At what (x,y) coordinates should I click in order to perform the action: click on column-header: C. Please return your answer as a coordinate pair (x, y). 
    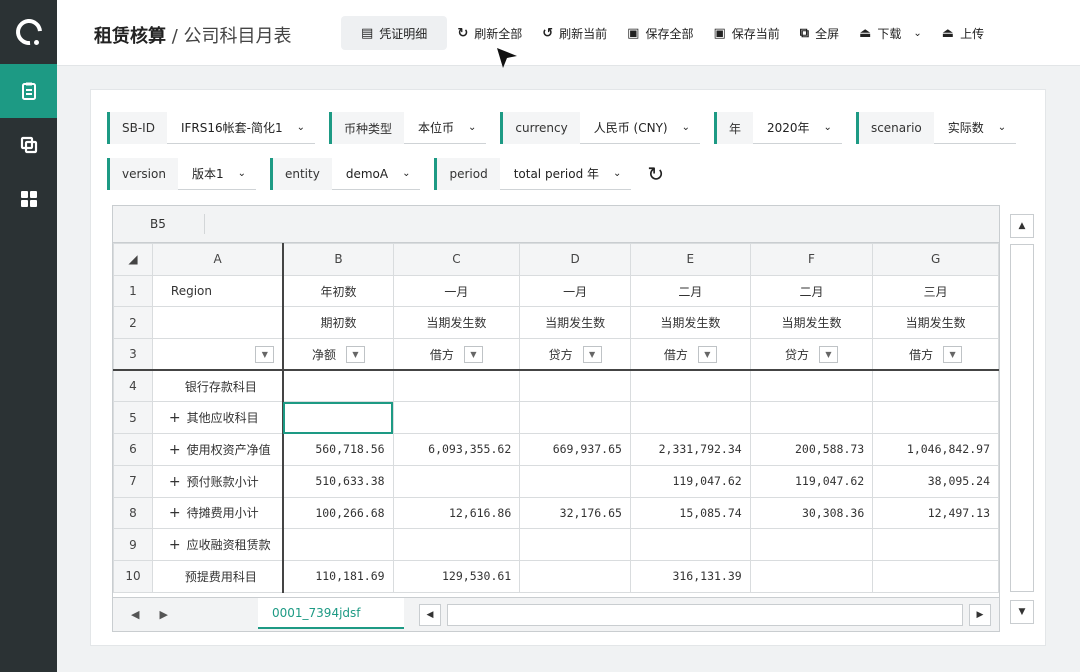
    Looking at the image, I should click on (456, 259).